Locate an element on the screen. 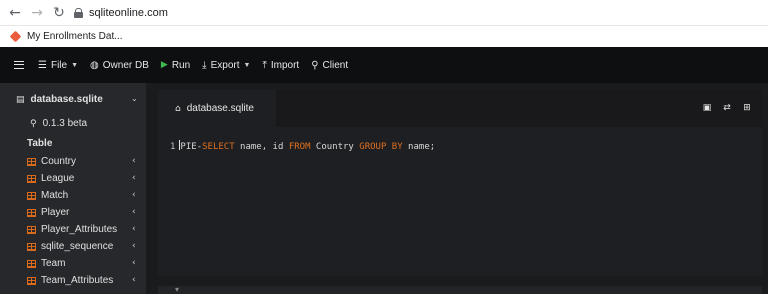  address-row: ← → ↻ sqliteonline.com is located at coordinates (384, 12).